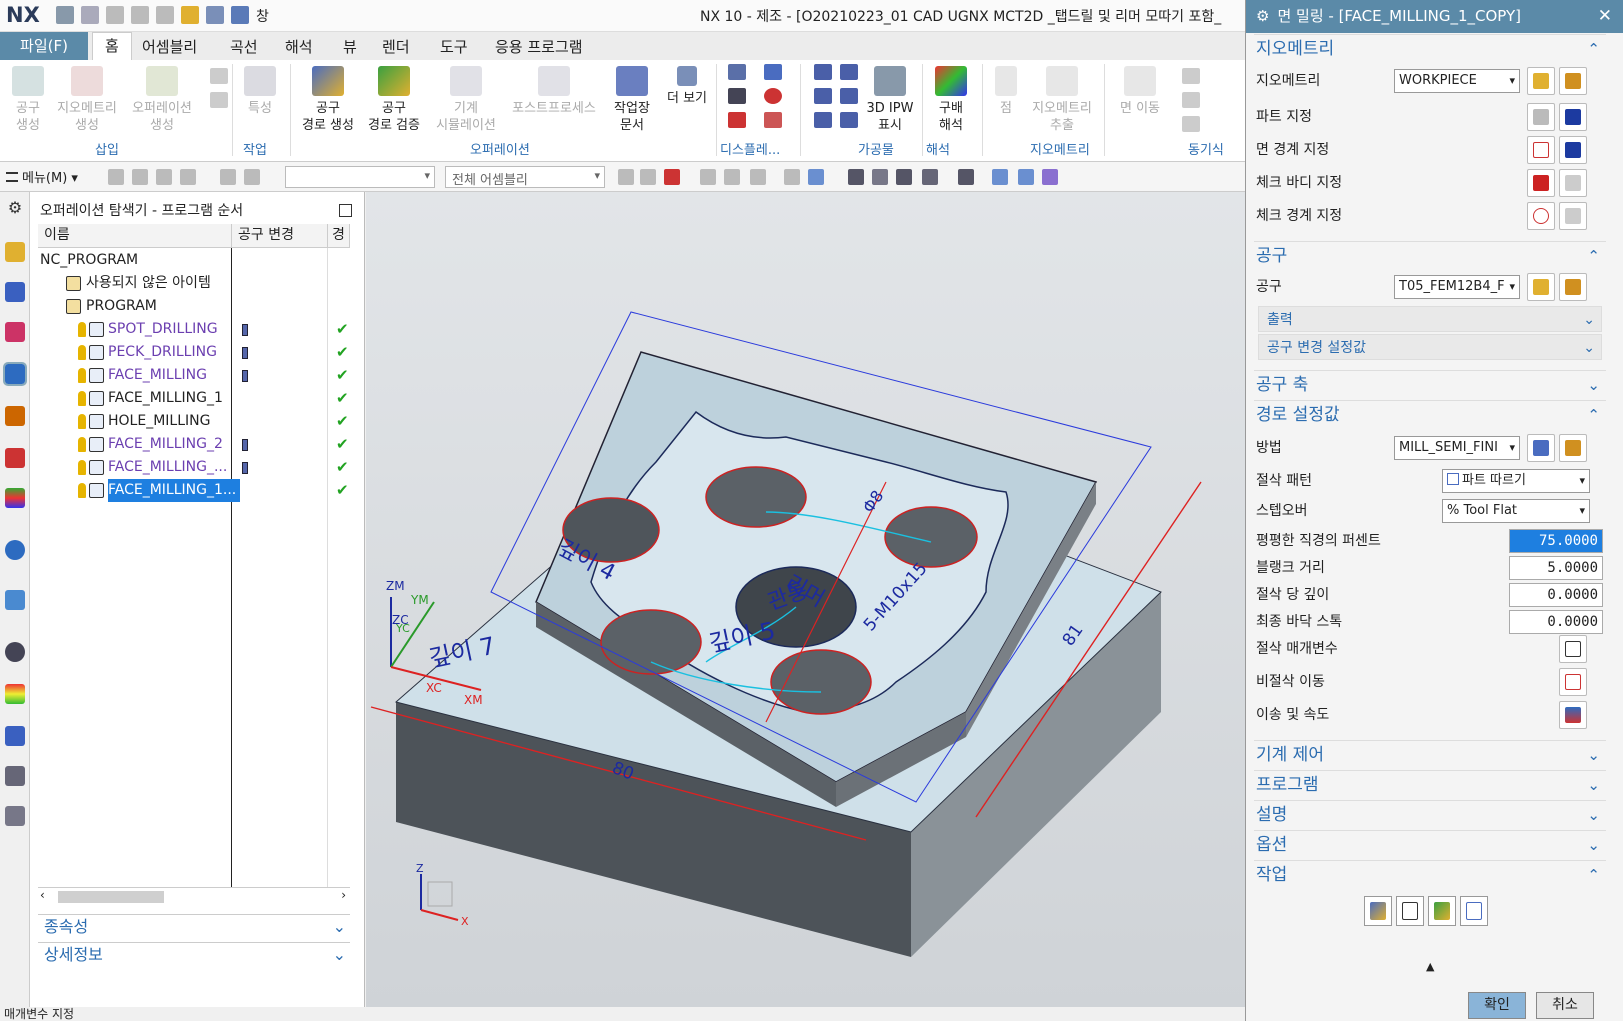 Image resolution: width=1623 pixels, height=1021 pixels. What do you see at coordinates (1430, 966) in the screenshot?
I see `collapse-triangle-icon: ▲` at bounding box center [1430, 966].